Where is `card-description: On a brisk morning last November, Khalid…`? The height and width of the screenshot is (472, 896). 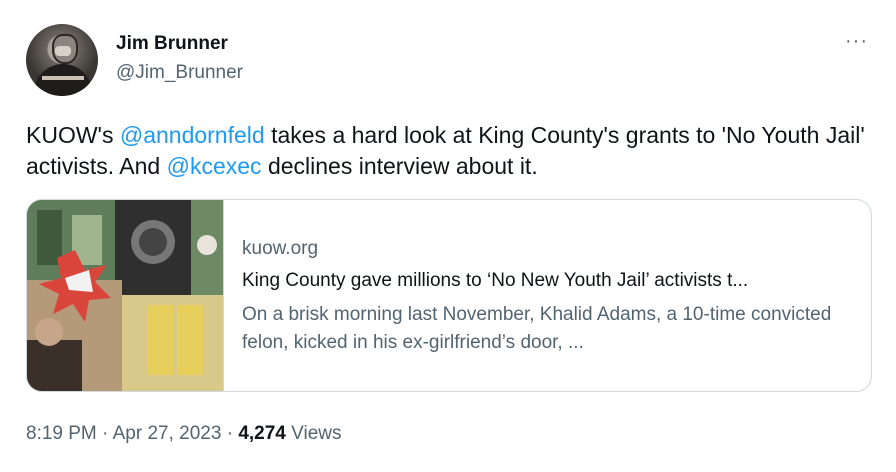
card-description: On a brisk morning last November, Khalid… is located at coordinates (537, 328).